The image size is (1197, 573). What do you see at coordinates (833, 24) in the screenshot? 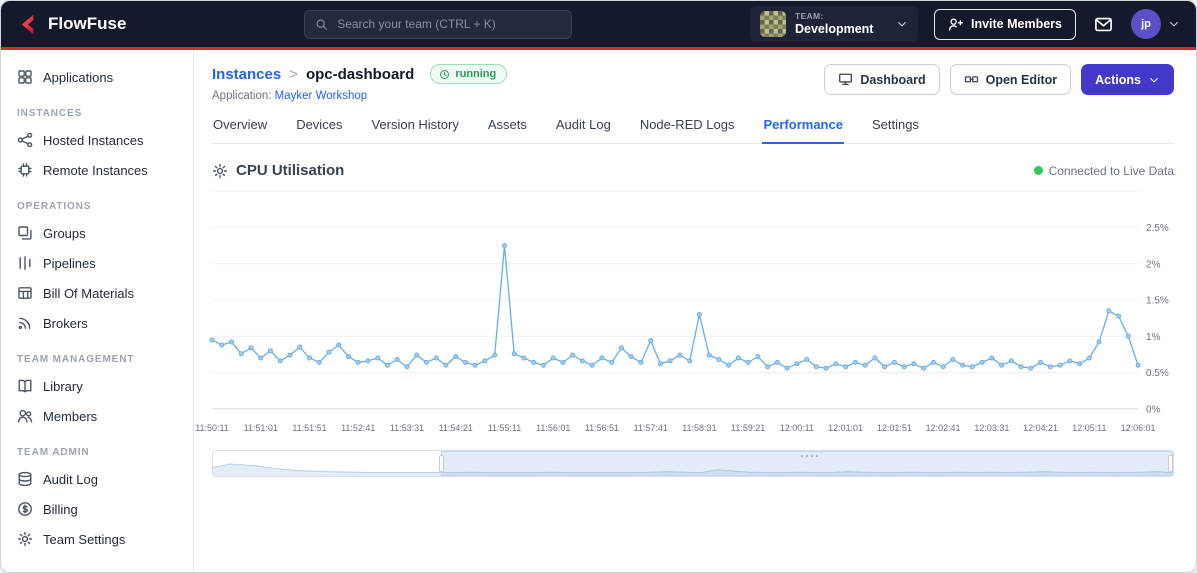
I see `team-picker: TEAM: Development` at bounding box center [833, 24].